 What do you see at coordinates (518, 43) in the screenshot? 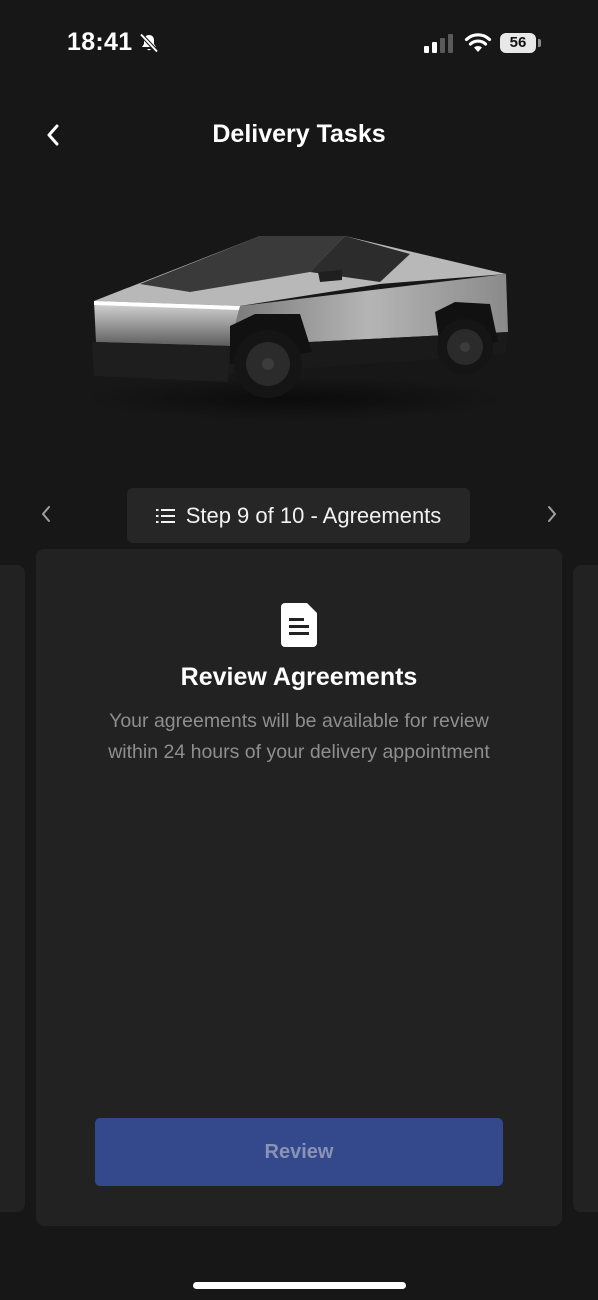
I see `battery-icon: 56` at bounding box center [518, 43].